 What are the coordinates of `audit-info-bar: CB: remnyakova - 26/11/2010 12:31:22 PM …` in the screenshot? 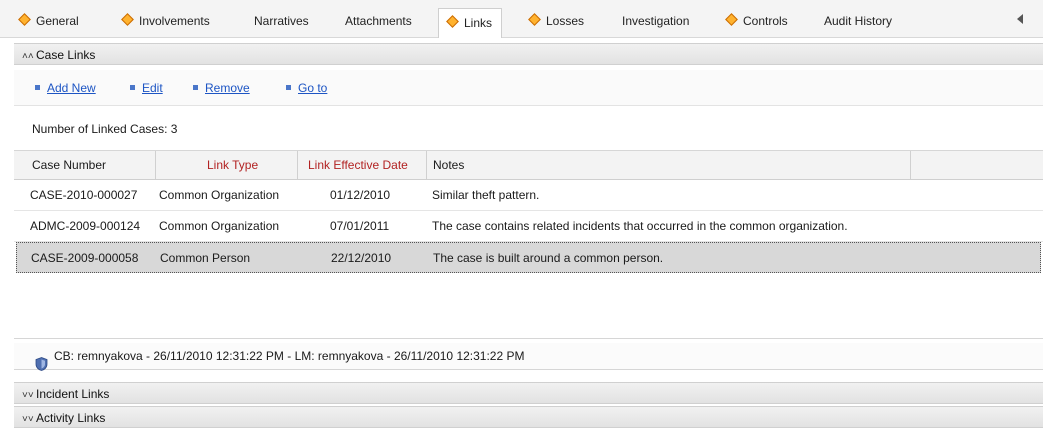 It's located at (528, 357).